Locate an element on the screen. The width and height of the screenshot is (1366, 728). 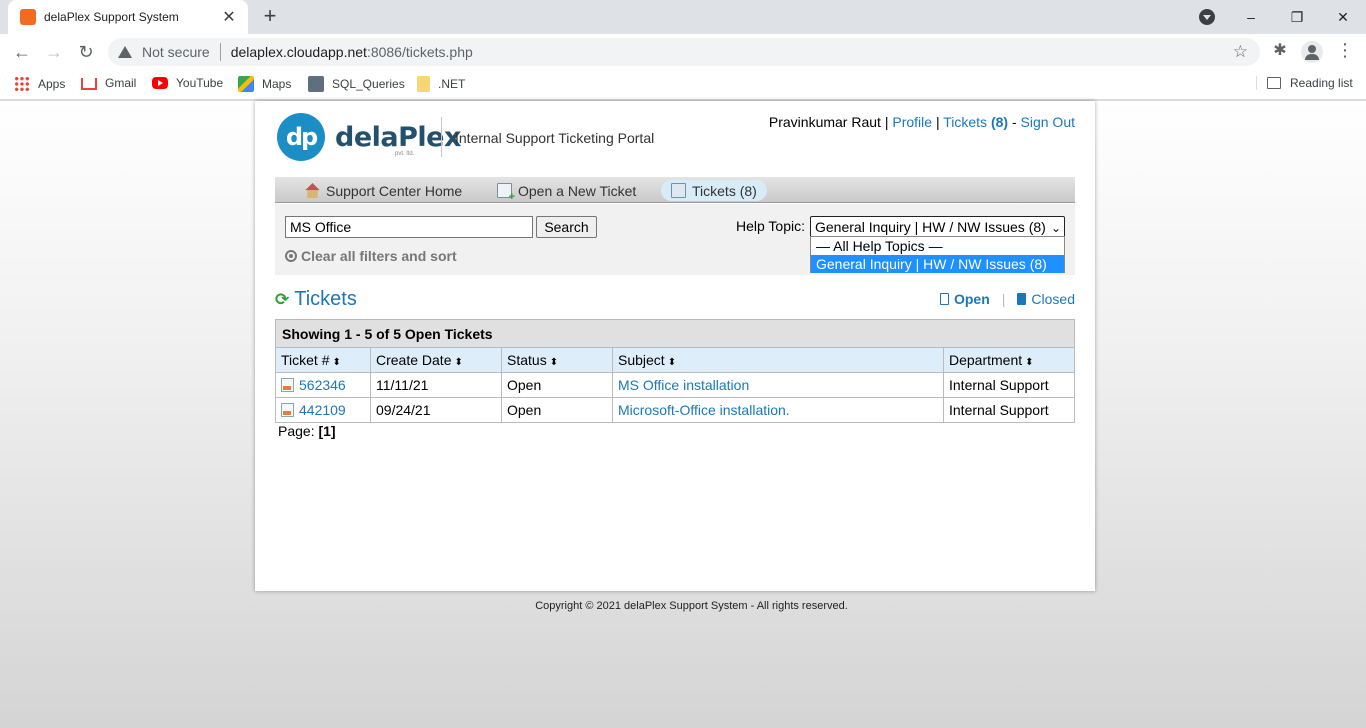
column-status: Status ⬍ is located at coordinates (557, 360).